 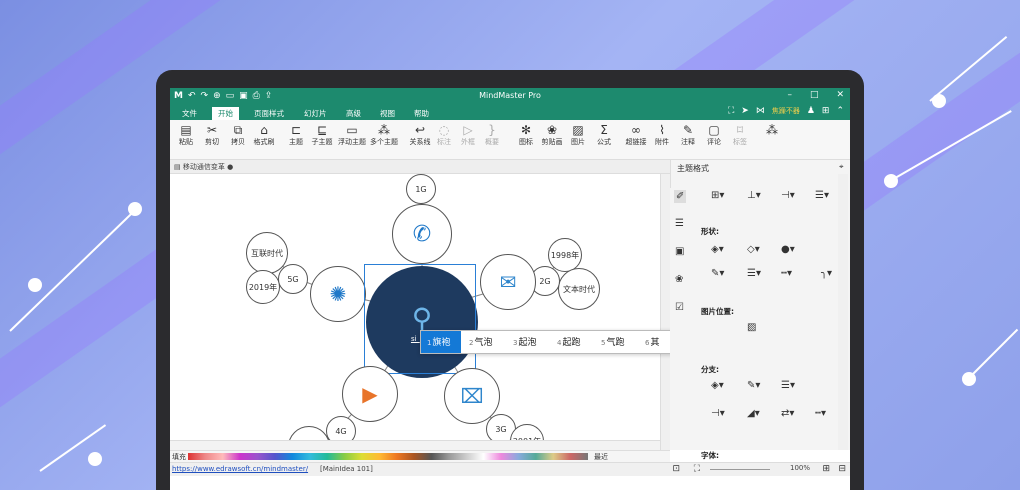 What do you see at coordinates (679, 307) in the screenshot?
I see `task-tab-icon: ☑` at bounding box center [679, 307].